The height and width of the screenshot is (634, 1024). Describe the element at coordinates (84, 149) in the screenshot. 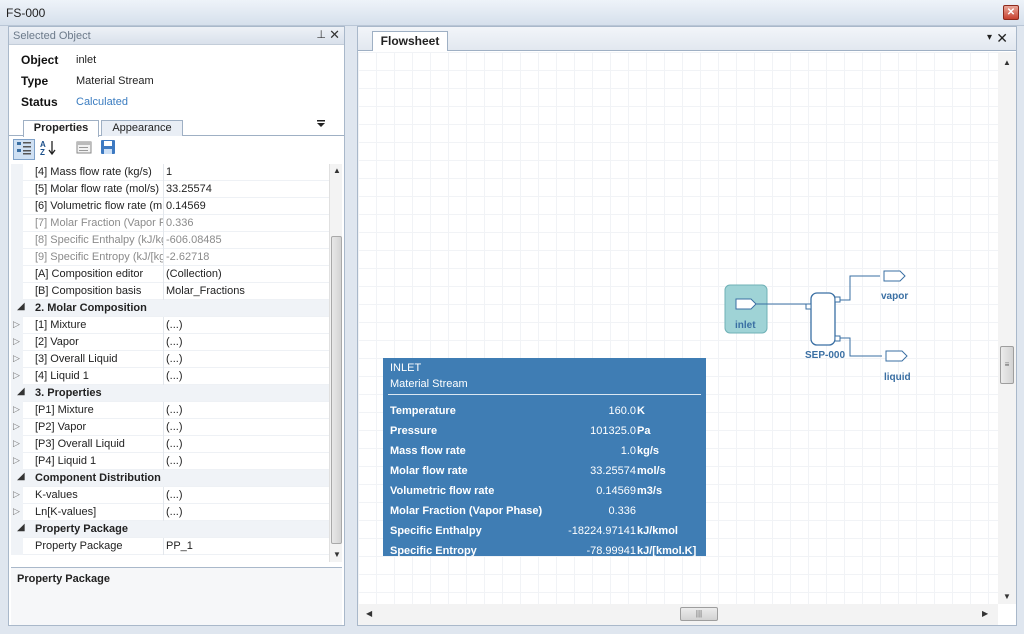

I see `property-pages-button` at that location.